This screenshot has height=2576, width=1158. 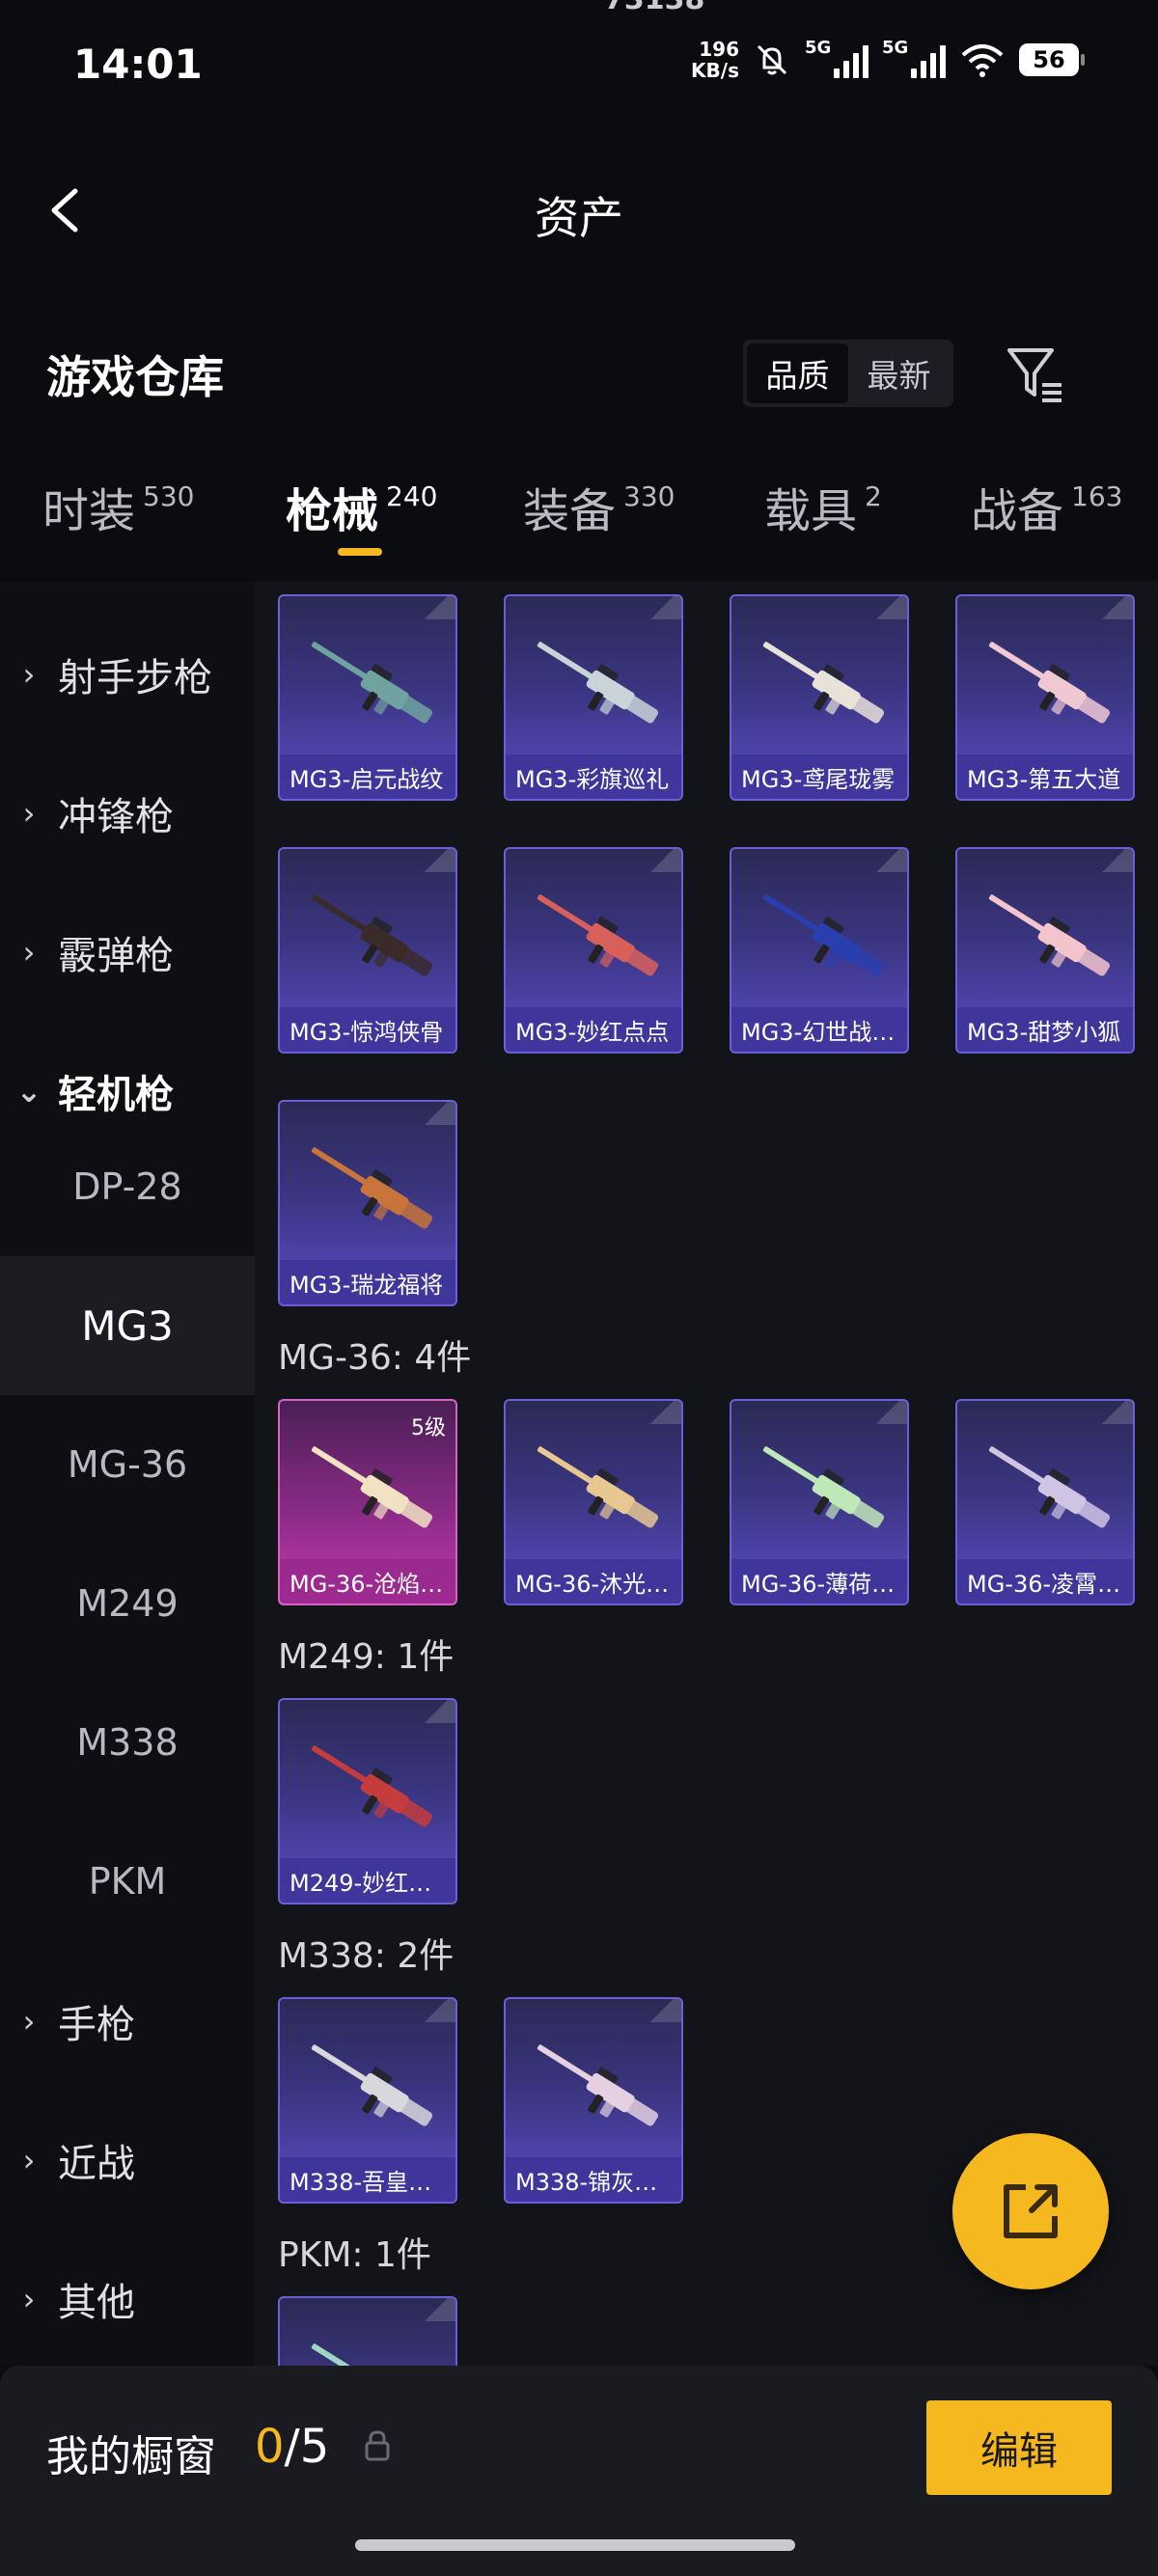 I want to click on group-label-m249: M249: 1件, so click(x=366, y=1657).